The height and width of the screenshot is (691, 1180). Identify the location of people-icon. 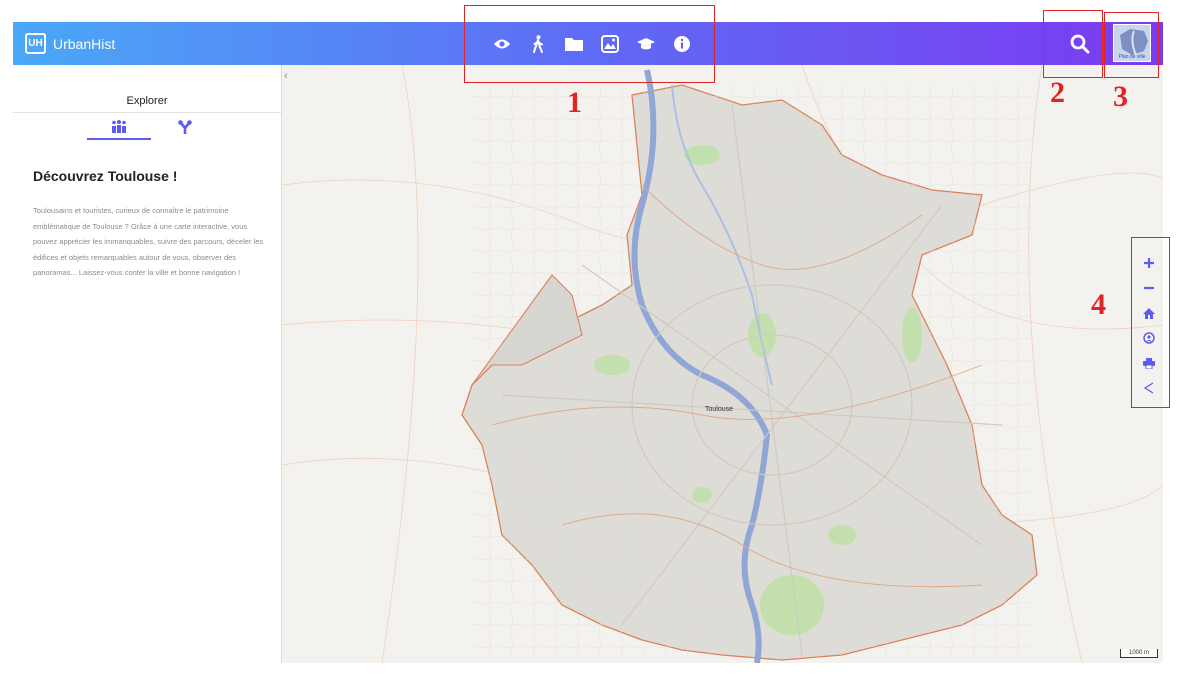
(119, 129).